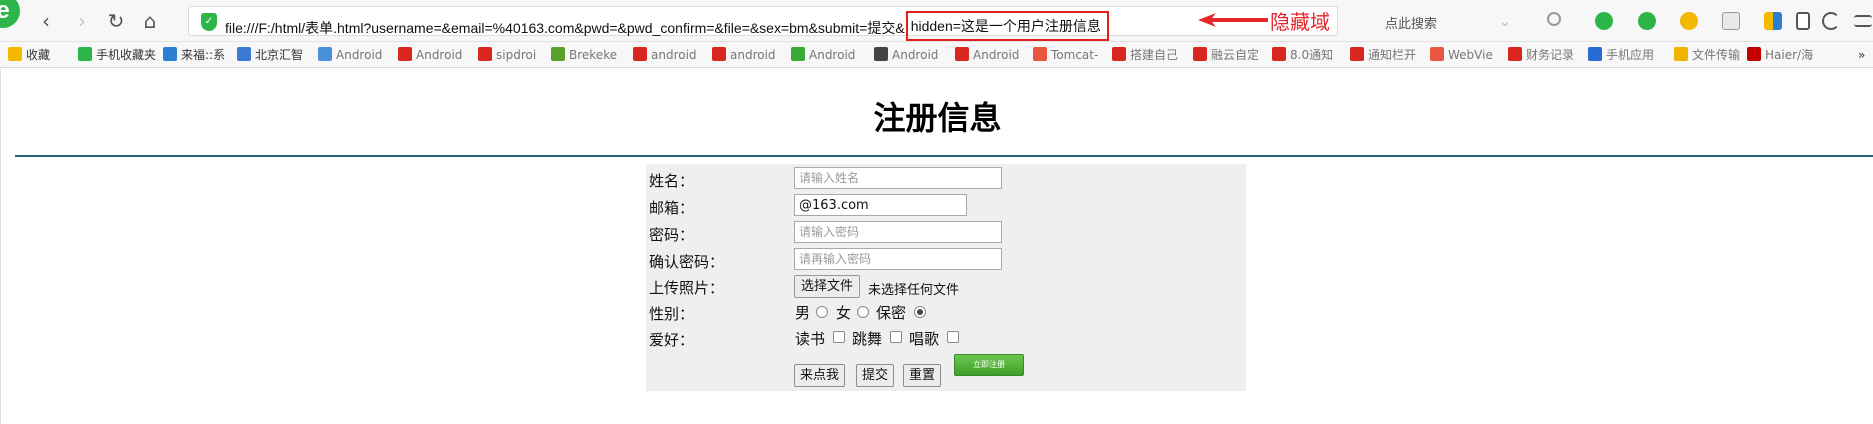 The width and height of the screenshot is (1873, 424). I want to click on bookmarks-more-button: », so click(1861, 55).